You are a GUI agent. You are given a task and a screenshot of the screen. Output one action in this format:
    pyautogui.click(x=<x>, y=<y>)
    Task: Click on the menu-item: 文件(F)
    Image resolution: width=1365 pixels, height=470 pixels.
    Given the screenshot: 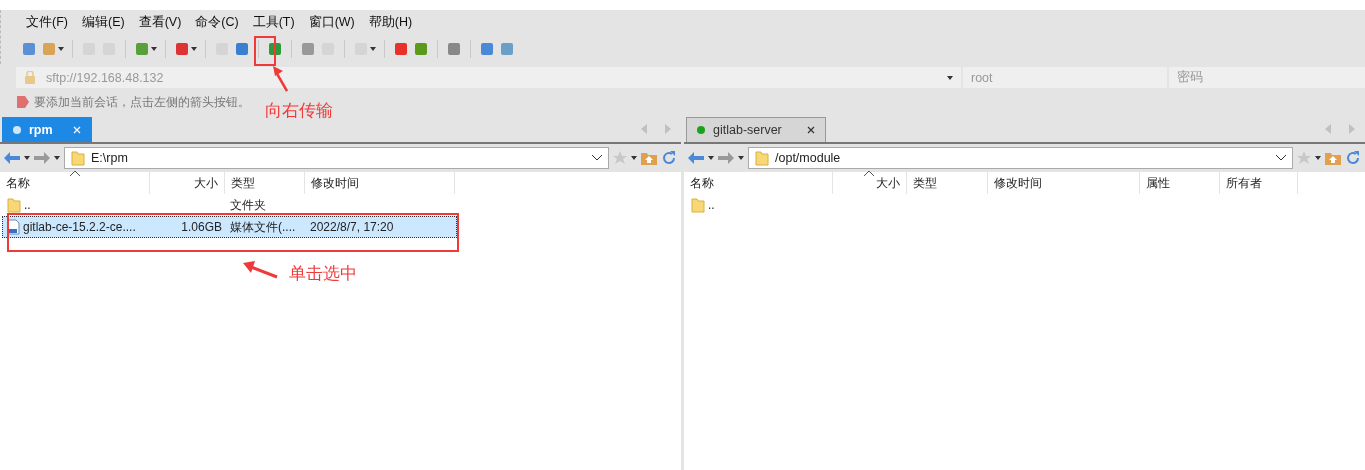 What is the action you would take?
    pyautogui.click(x=47, y=22)
    